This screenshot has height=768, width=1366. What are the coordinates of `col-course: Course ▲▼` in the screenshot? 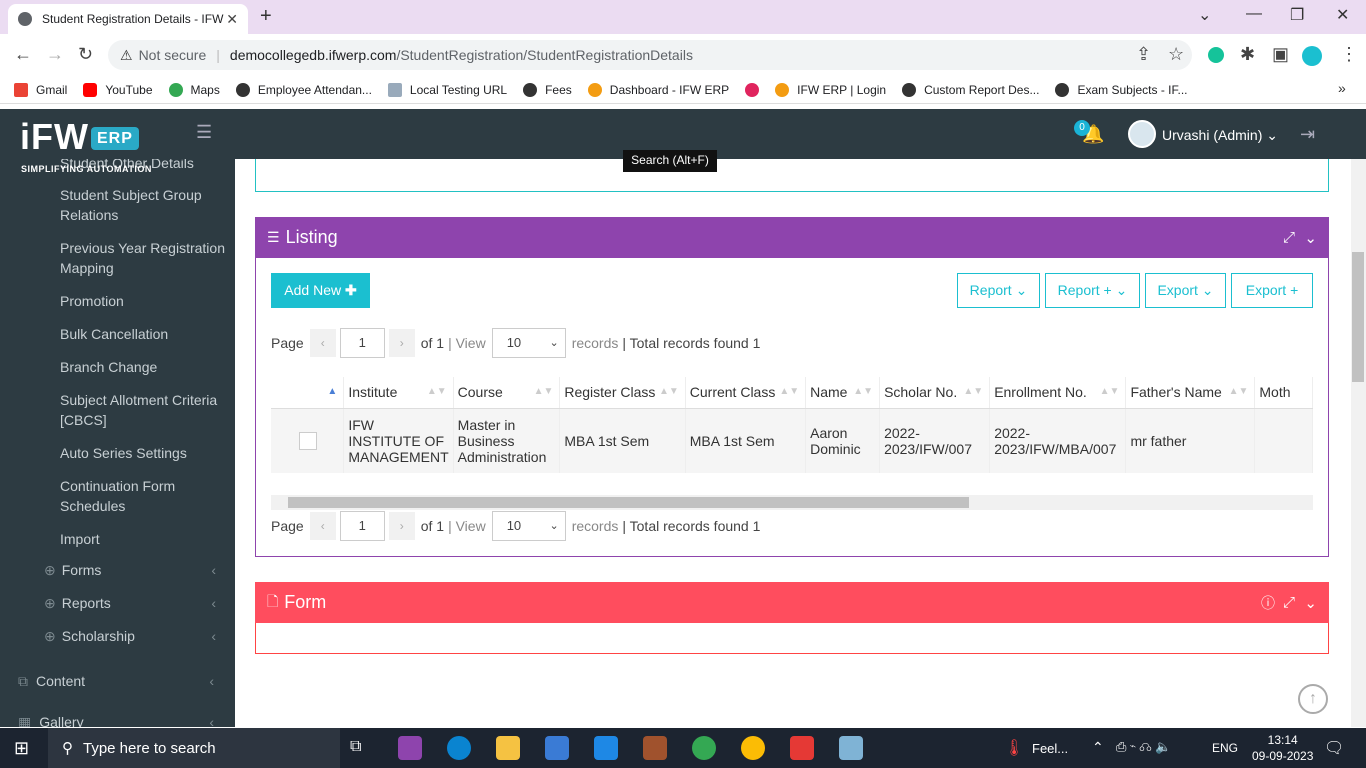 It's located at (507, 393).